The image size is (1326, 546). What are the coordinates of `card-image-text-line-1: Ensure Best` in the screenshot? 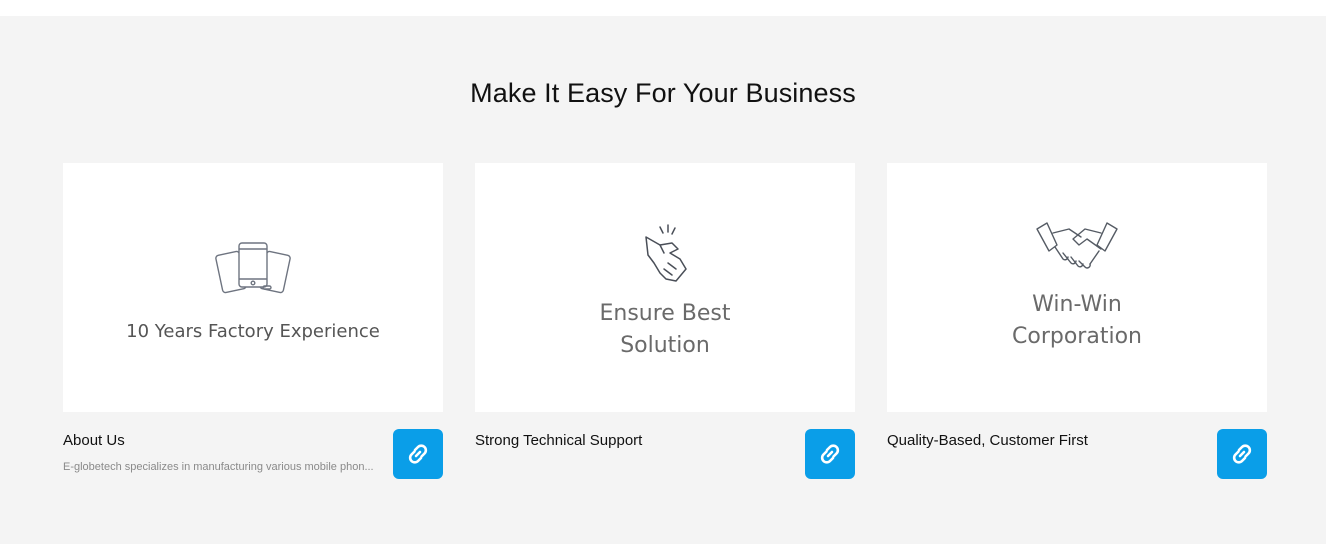 It's located at (665, 313).